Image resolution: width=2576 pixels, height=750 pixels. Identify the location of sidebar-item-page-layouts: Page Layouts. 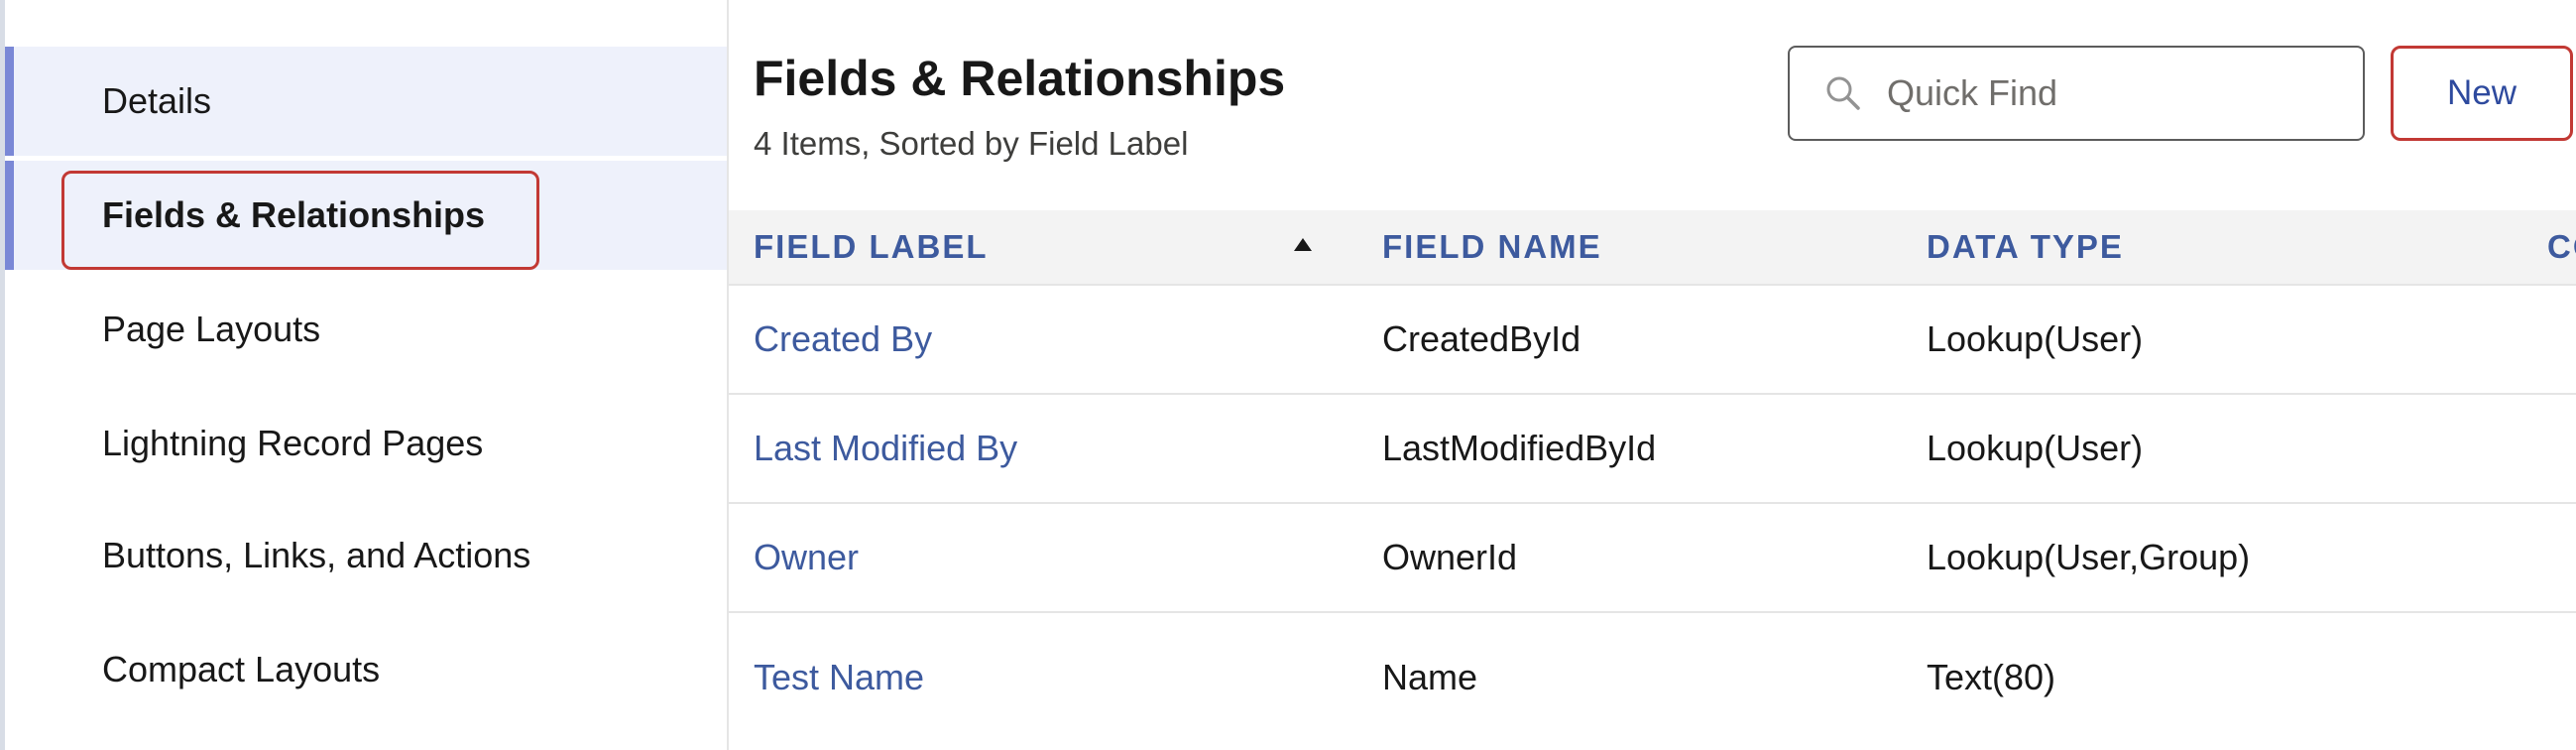
(366, 330).